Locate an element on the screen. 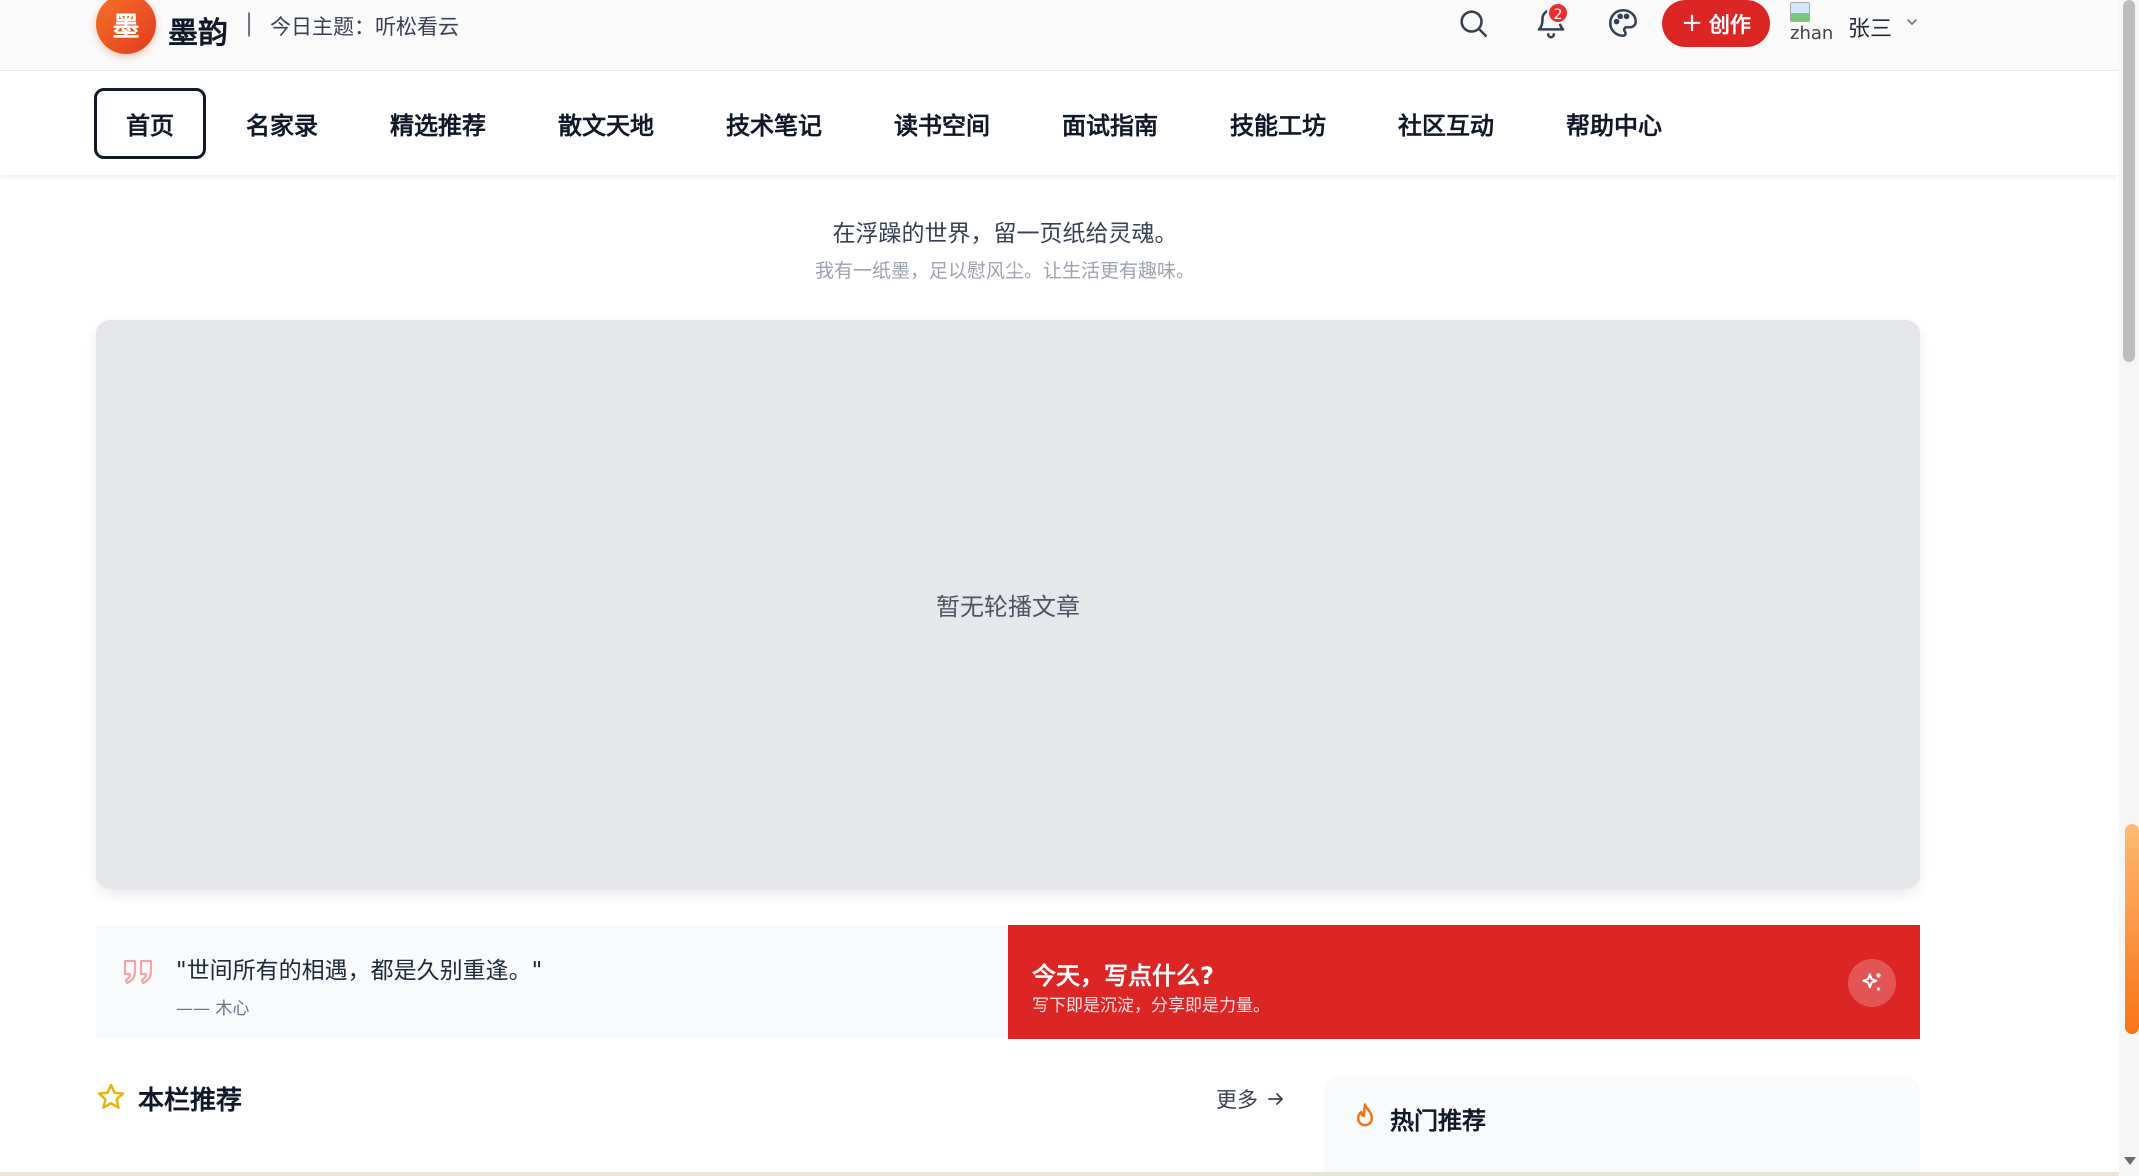 This screenshot has width=2139, height=1176. nav-item-masters: 名家录 is located at coordinates (282, 123).